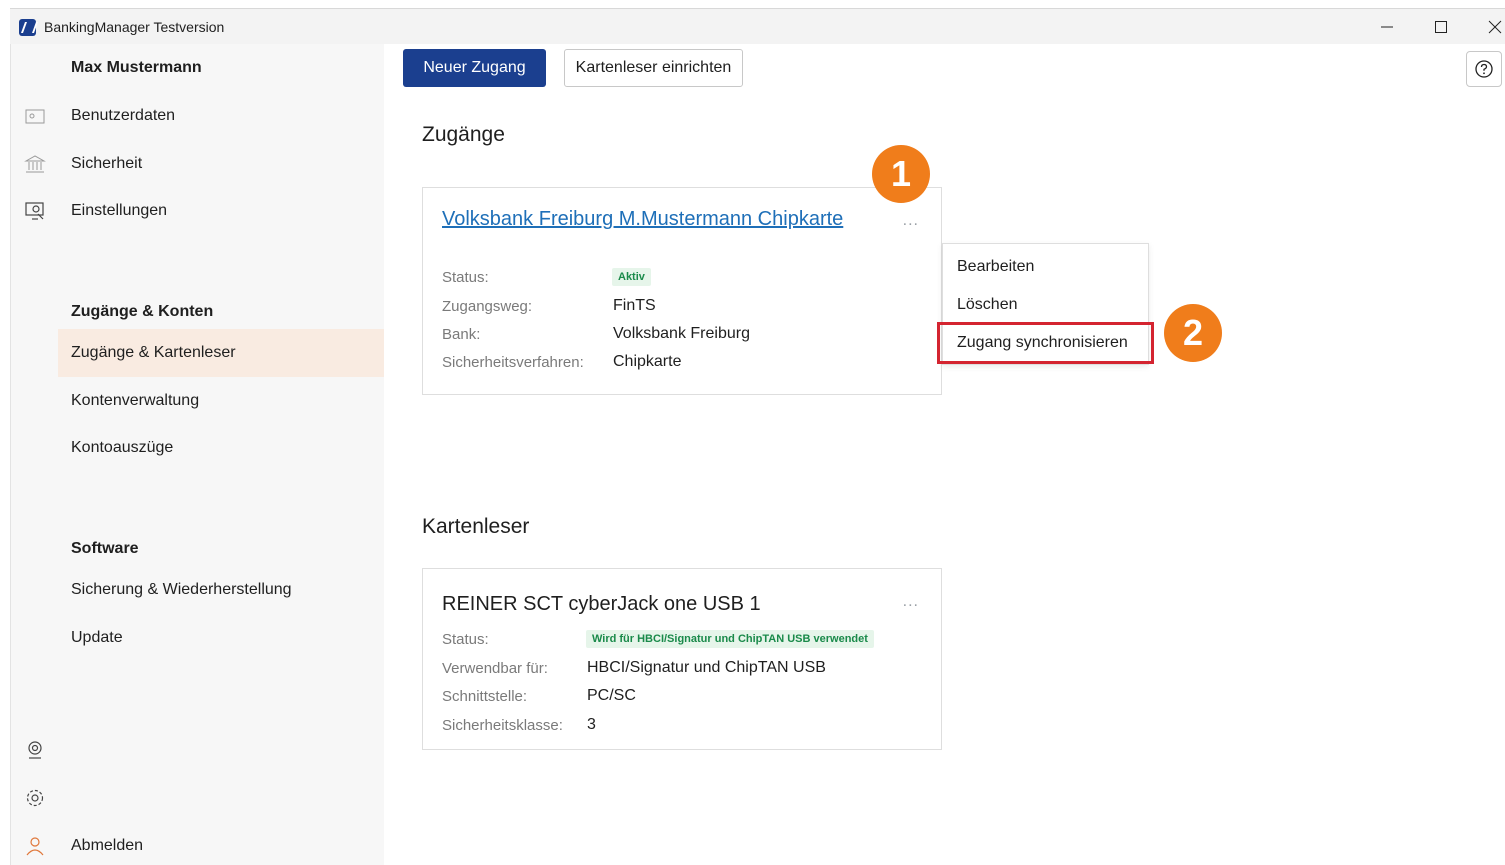  Describe the element at coordinates (134, 27) in the screenshot. I see `window-title: BankingManager Testversion` at that location.